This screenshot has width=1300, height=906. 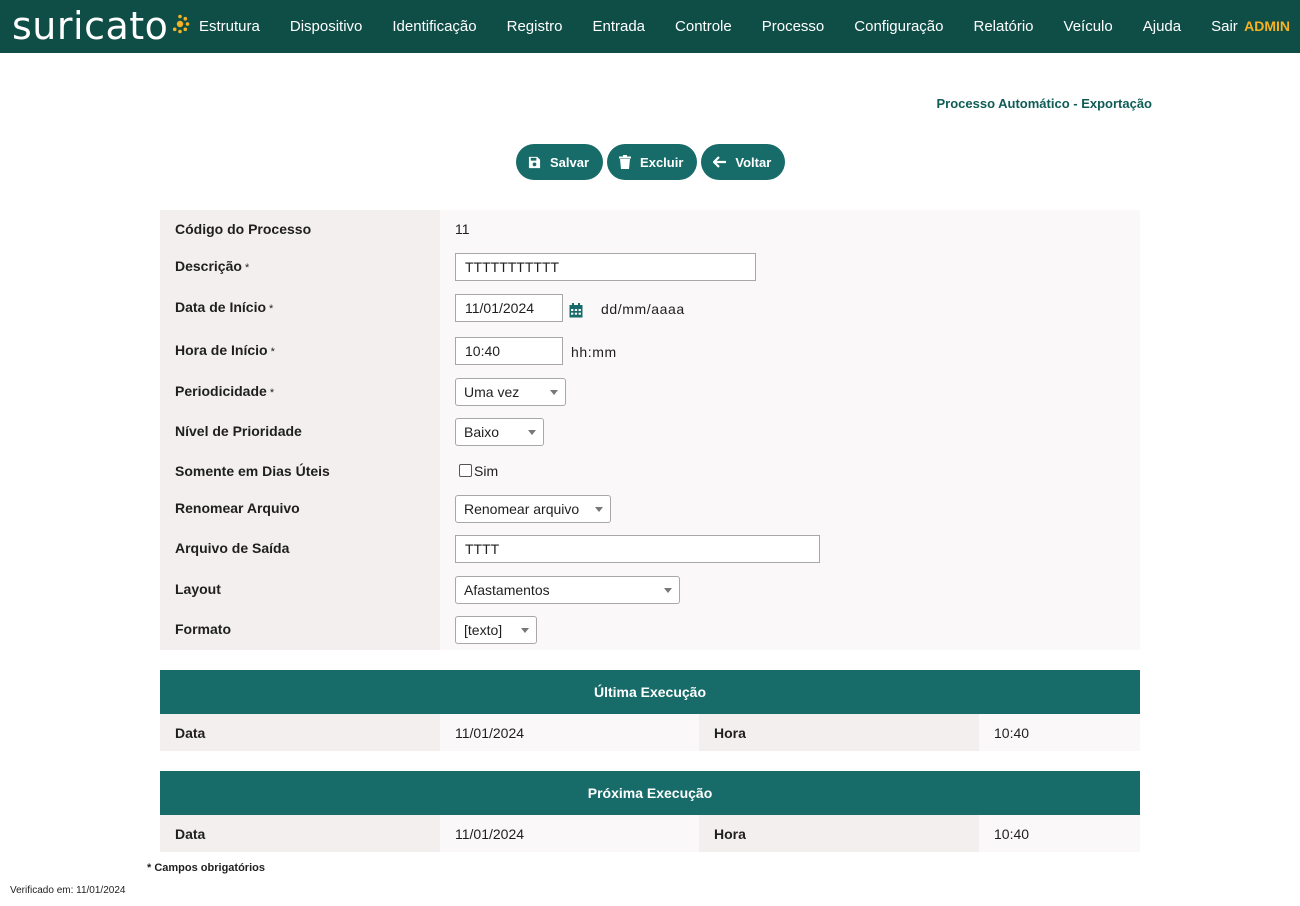 What do you see at coordinates (1267, 26) in the screenshot?
I see `user-name: ADMIN` at bounding box center [1267, 26].